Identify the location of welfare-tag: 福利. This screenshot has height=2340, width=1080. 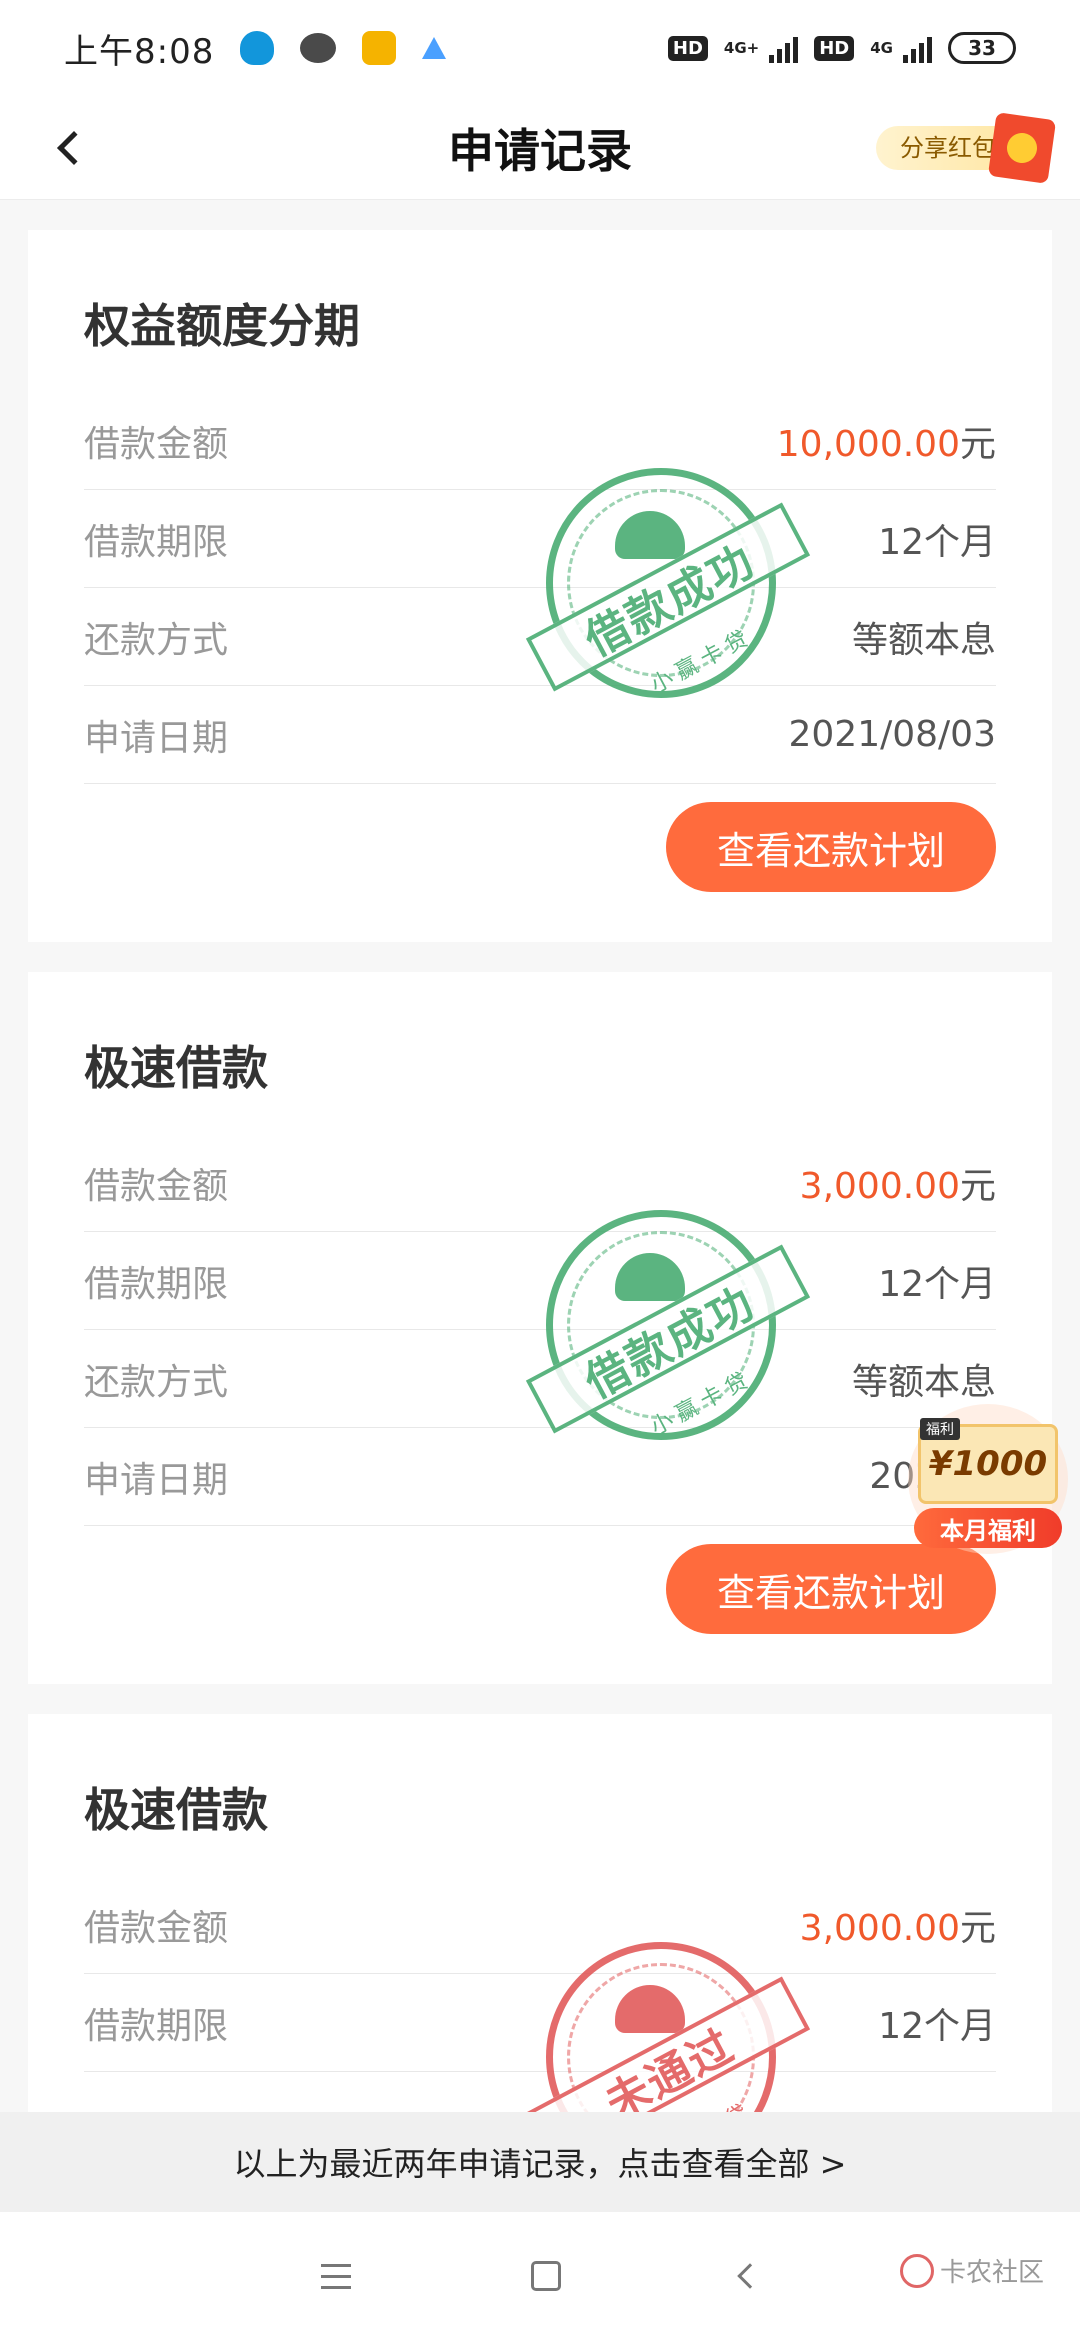
(940, 1429).